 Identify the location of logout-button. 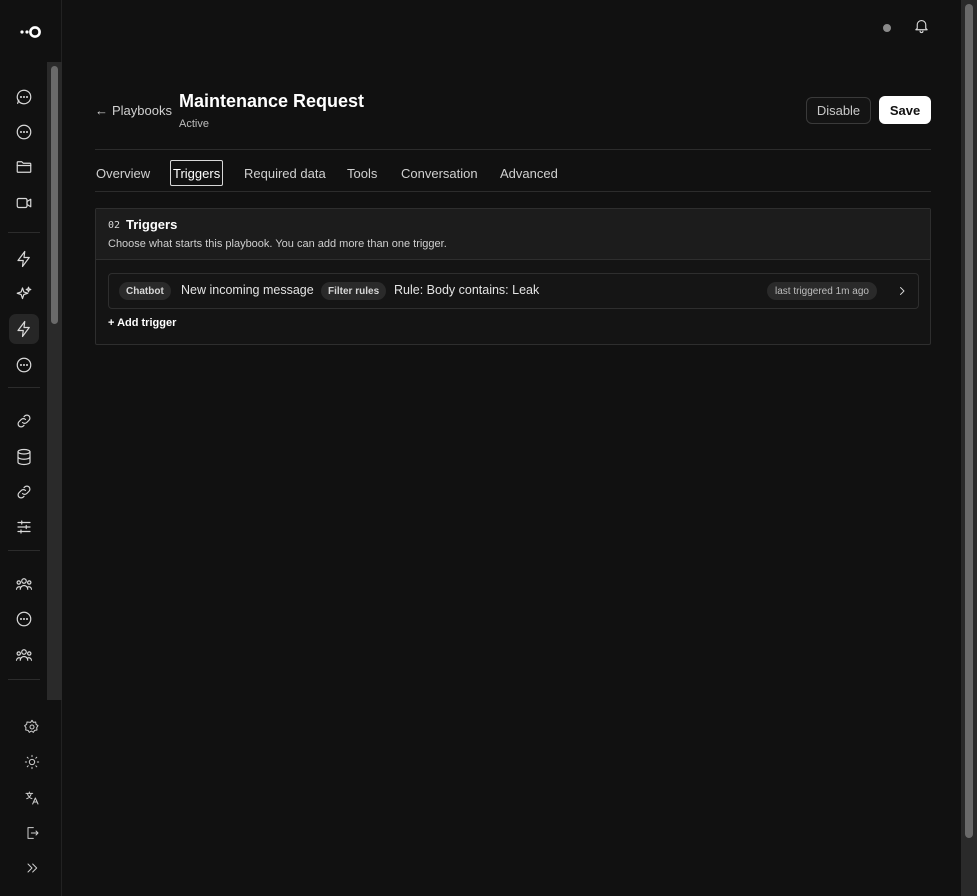
(32, 833).